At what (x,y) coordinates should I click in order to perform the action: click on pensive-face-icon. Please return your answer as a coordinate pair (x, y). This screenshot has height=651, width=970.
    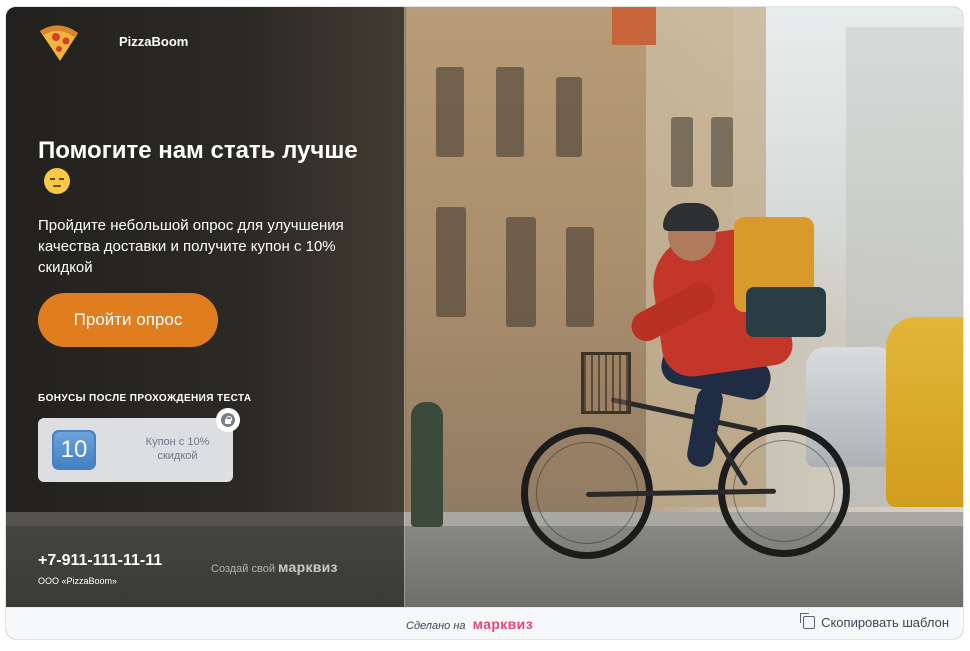
    Looking at the image, I should click on (57, 181).